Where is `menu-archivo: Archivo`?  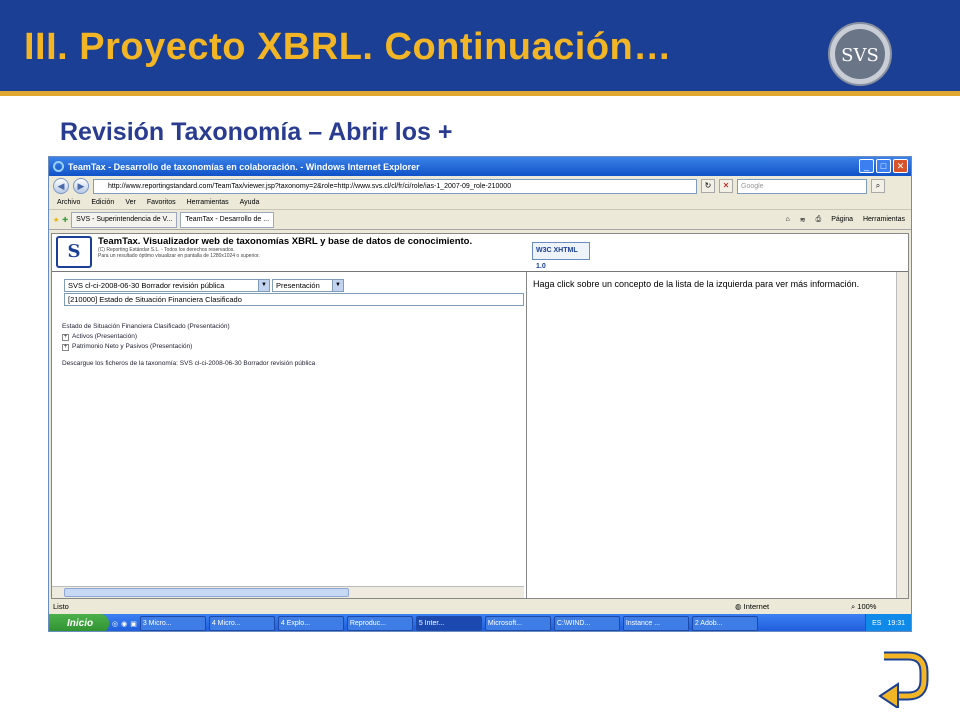
menu-archivo: Archivo is located at coordinates (68, 202).